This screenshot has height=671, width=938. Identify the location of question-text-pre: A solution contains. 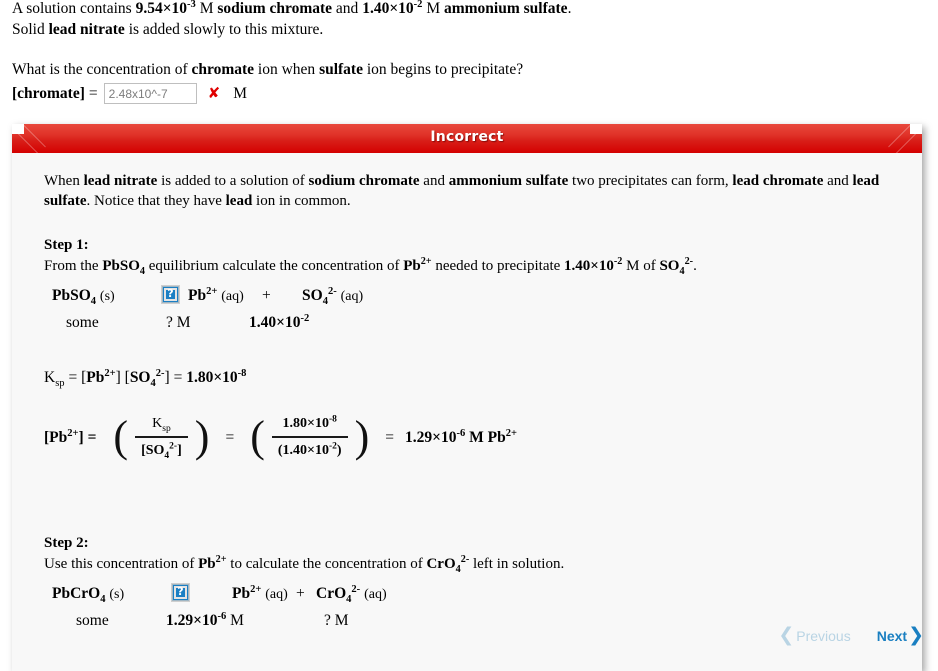
(74, 8).